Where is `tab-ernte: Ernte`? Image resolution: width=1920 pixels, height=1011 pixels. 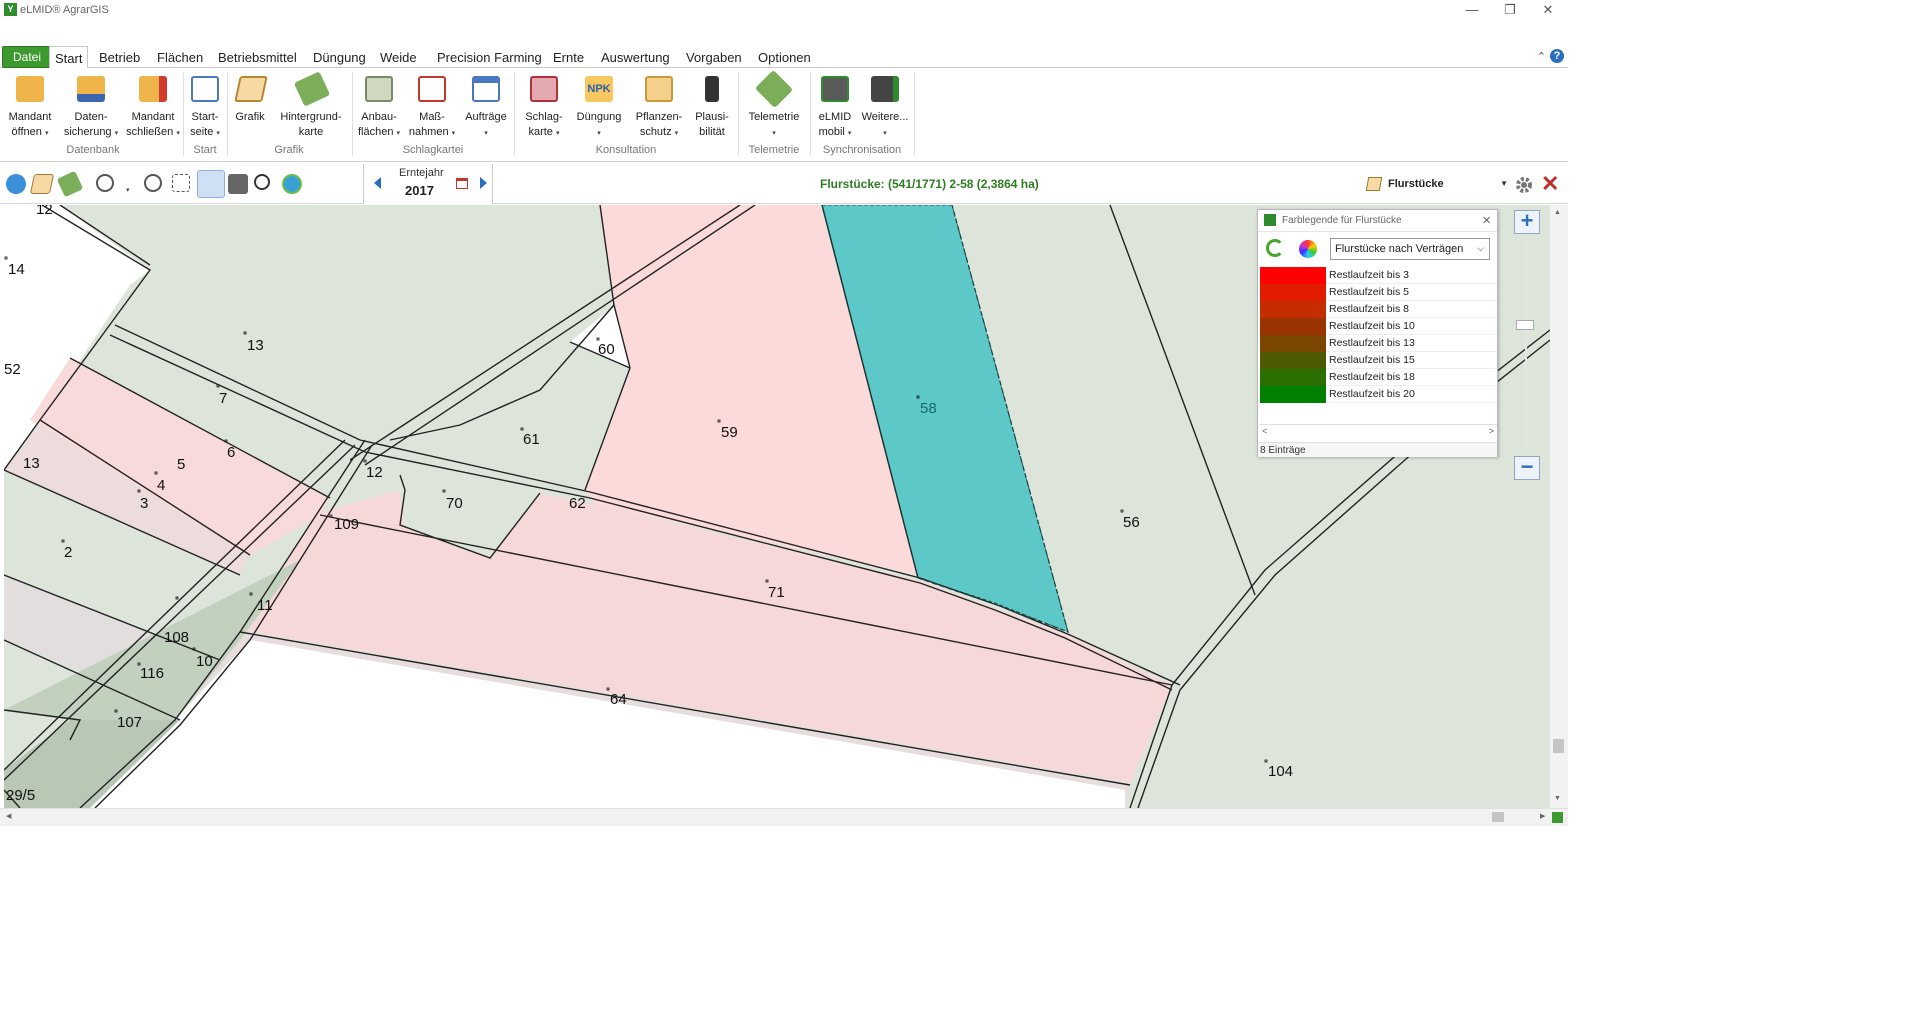
tab-ernte: Ernte is located at coordinates (568, 57).